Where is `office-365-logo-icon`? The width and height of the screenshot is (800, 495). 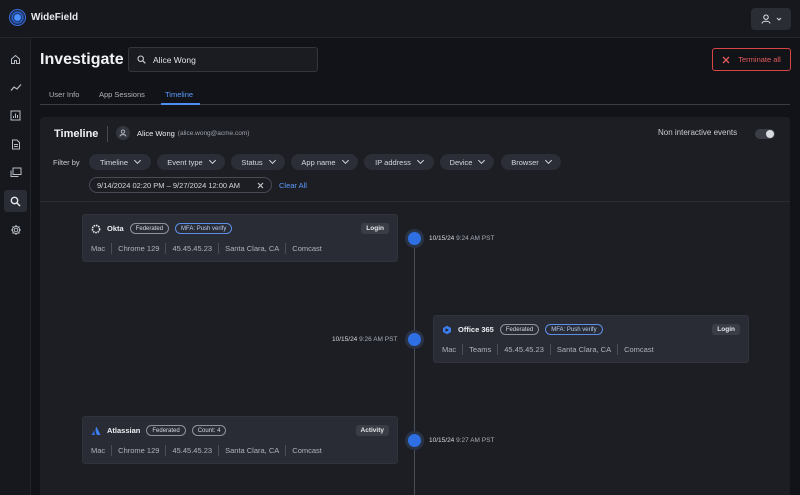
office-365-logo-icon is located at coordinates (447, 329).